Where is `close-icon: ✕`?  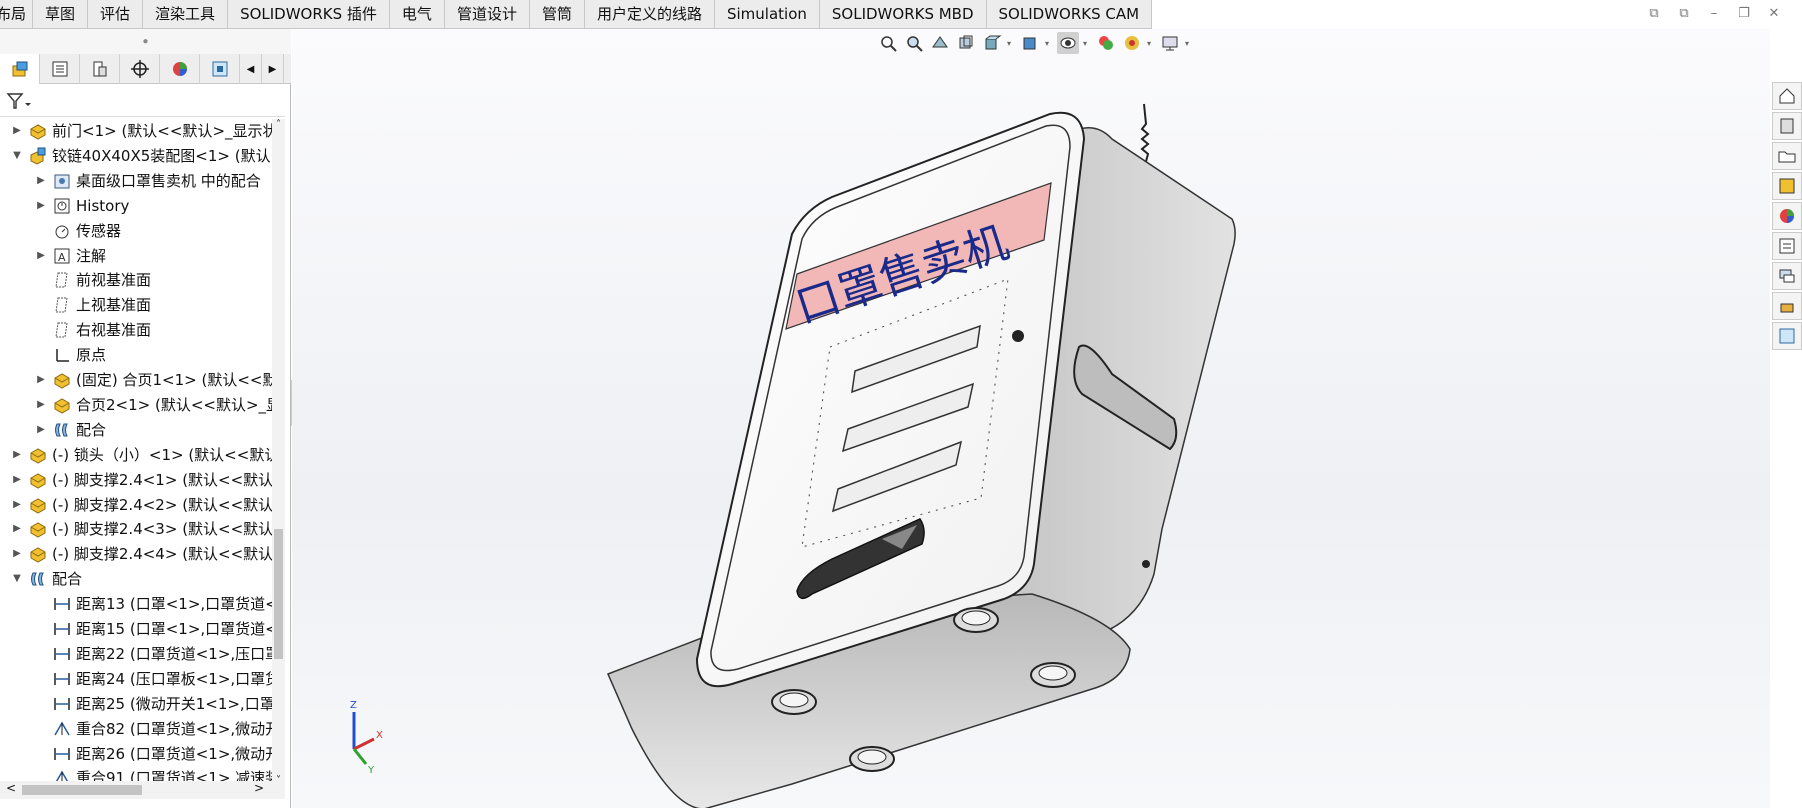
close-icon: ✕ is located at coordinates (1774, 13).